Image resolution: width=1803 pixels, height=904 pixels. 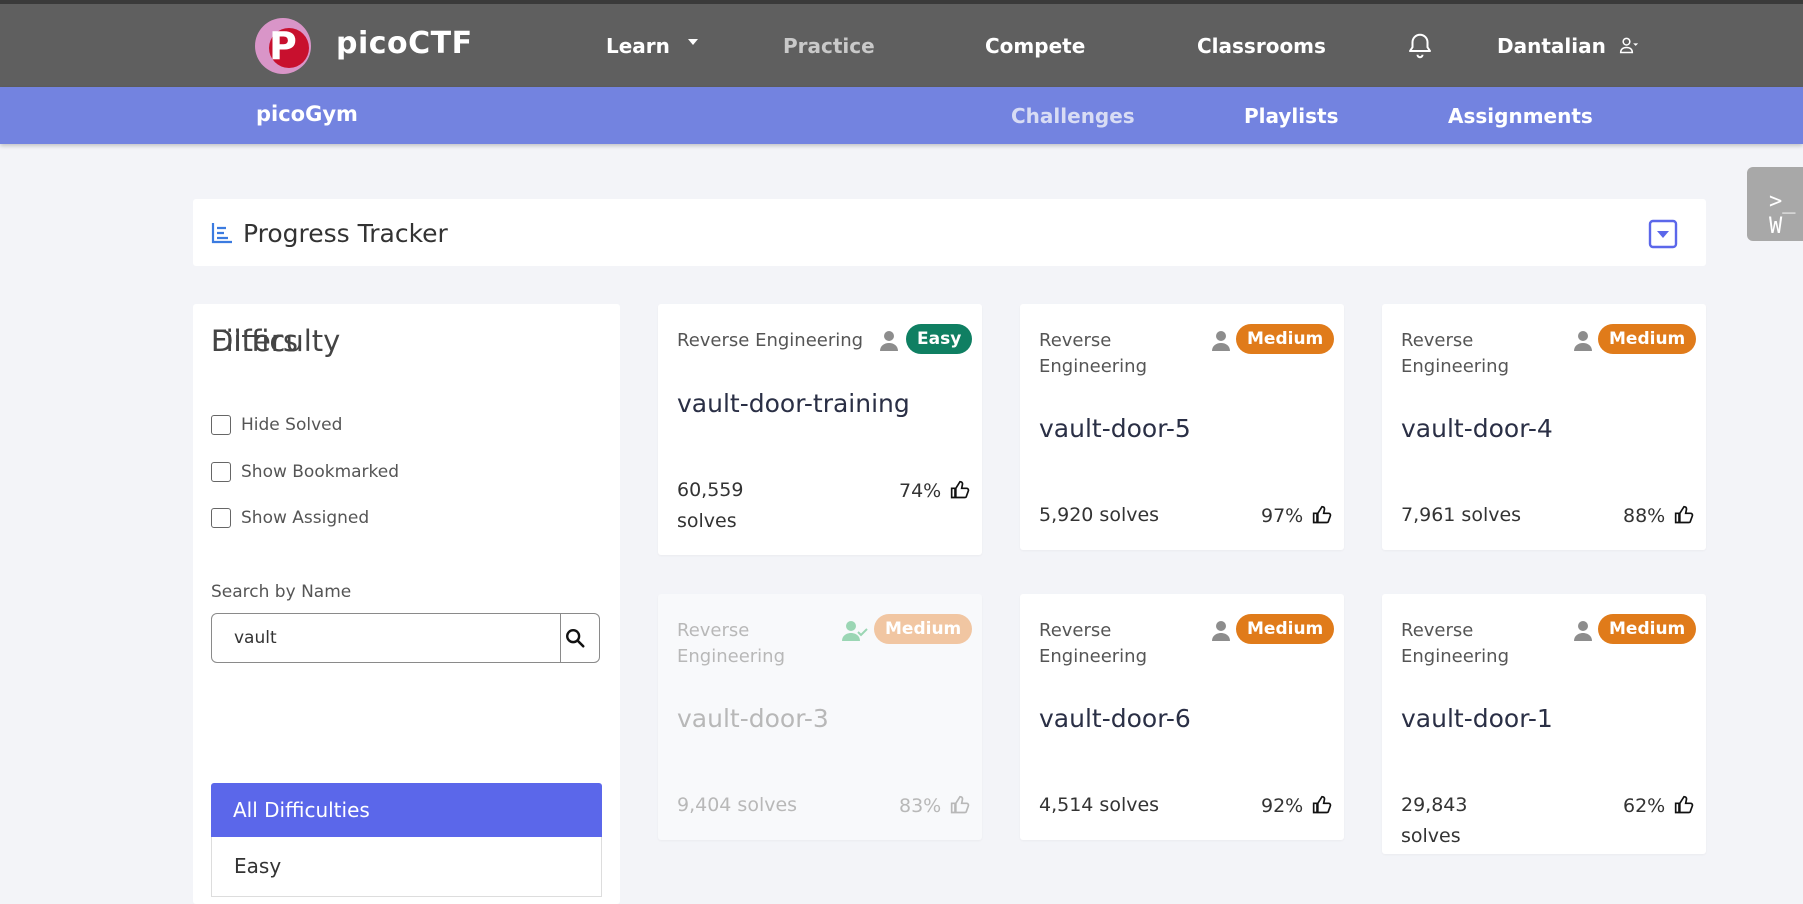 What do you see at coordinates (406, 867) in the screenshot?
I see `difficulty-easy: Easy` at bounding box center [406, 867].